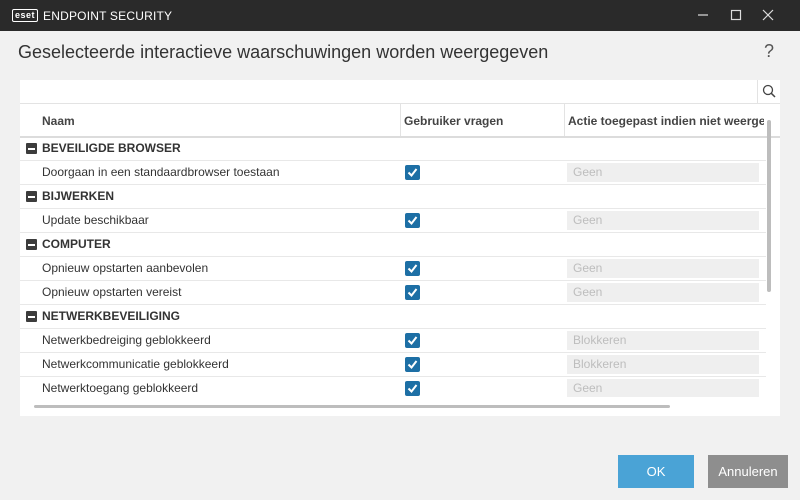  What do you see at coordinates (25, 15) in the screenshot?
I see `logo-brand: eset` at bounding box center [25, 15].